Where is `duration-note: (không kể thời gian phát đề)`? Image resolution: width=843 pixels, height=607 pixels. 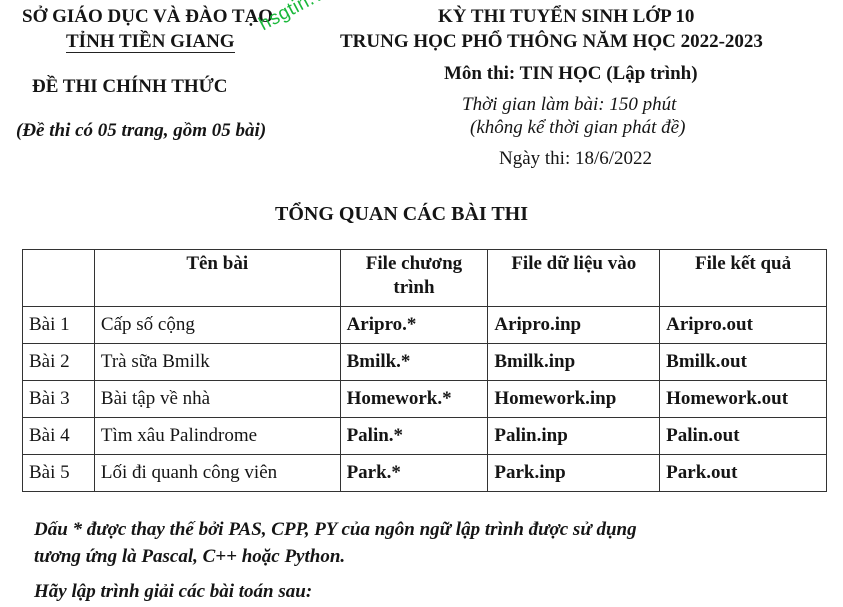 duration-note: (không kể thời gian phát đề) is located at coordinates (578, 127).